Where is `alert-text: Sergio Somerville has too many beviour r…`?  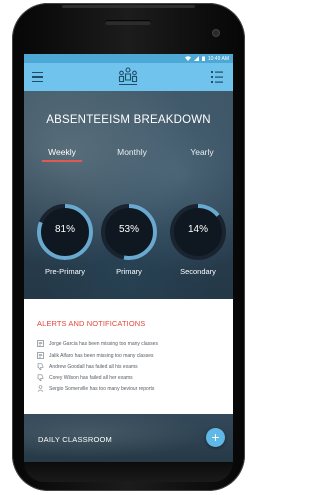 alert-text: Sergio Somerville has too many beviour r… is located at coordinates (102, 388).